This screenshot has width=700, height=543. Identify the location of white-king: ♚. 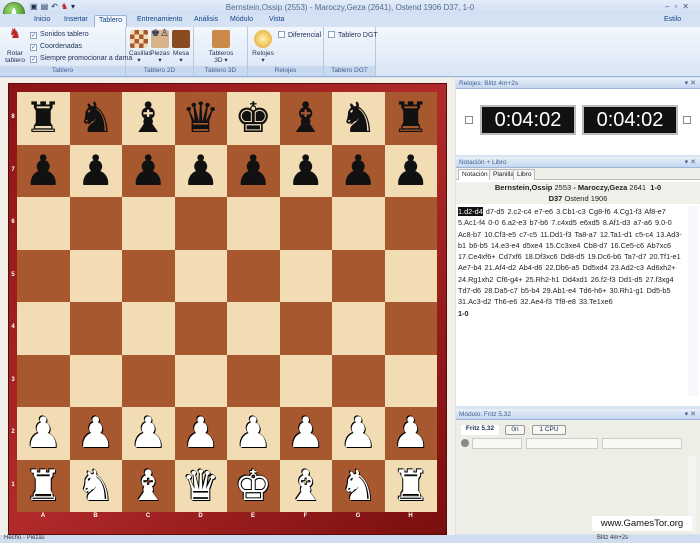
(253, 485).